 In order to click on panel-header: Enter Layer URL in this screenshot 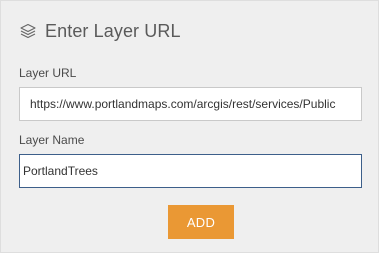, I will do `click(100, 31)`.